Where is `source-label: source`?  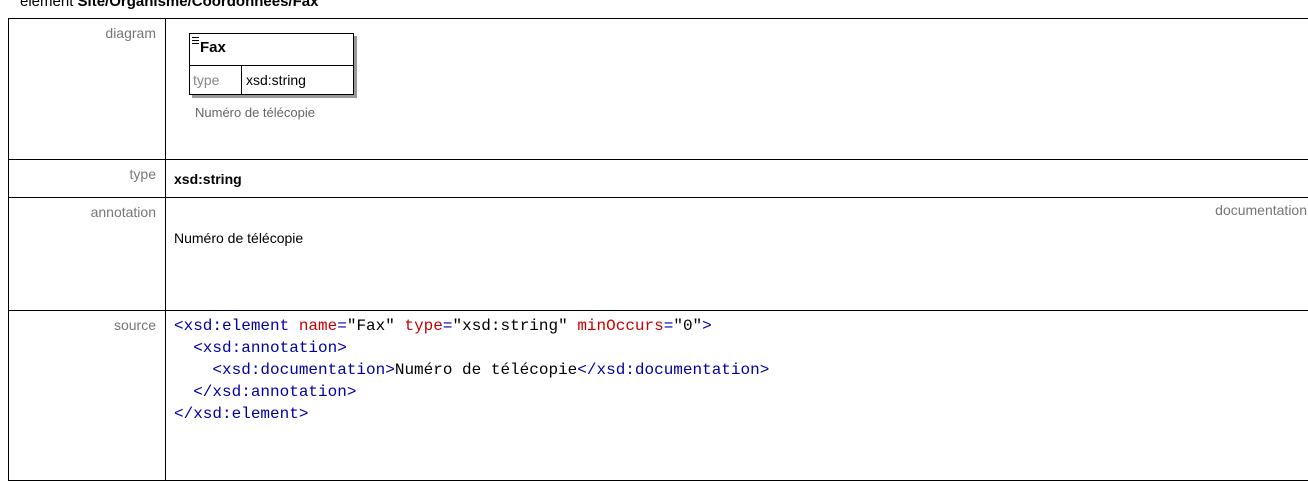
source-label: source is located at coordinates (87, 396).